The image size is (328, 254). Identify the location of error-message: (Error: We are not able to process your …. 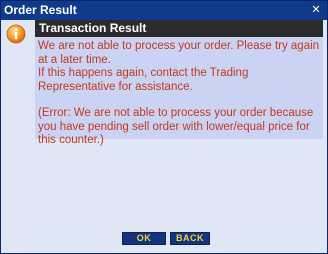
(176, 126).